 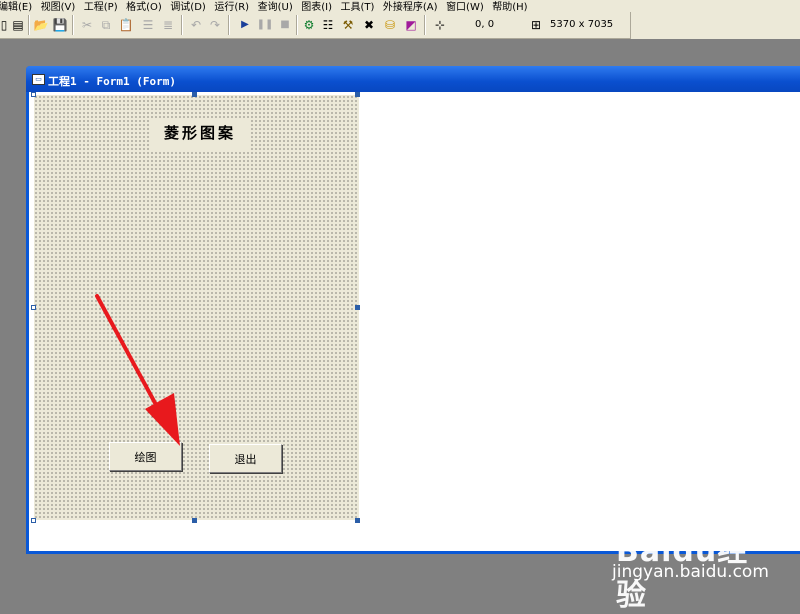 What do you see at coordinates (60, 25) in the screenshot?
I see `save-icon: 💾` at bounding box center [60, 25].